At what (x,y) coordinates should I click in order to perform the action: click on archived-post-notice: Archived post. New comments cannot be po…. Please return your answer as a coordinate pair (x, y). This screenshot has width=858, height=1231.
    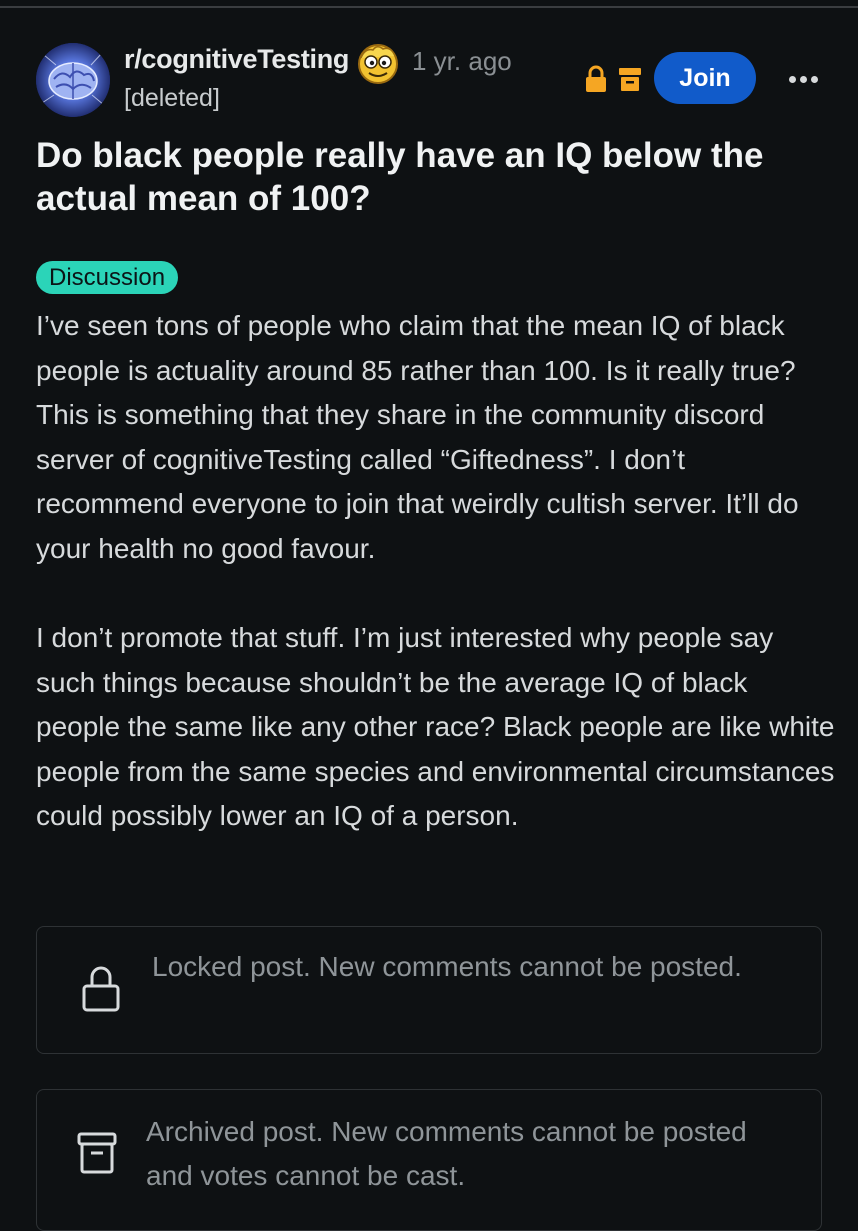
    Looking at the image, I should click on (429, 1160).